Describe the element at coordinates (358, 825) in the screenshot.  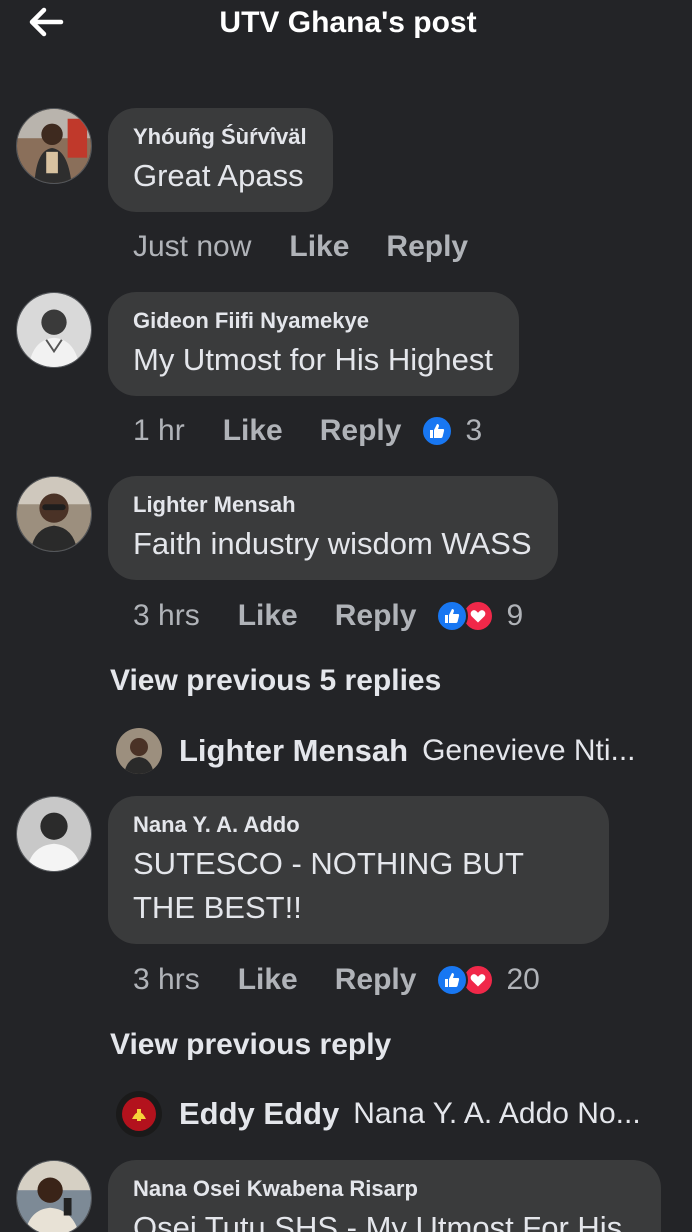
I see `comment-author: Nana Y. A. Addo` at that location.